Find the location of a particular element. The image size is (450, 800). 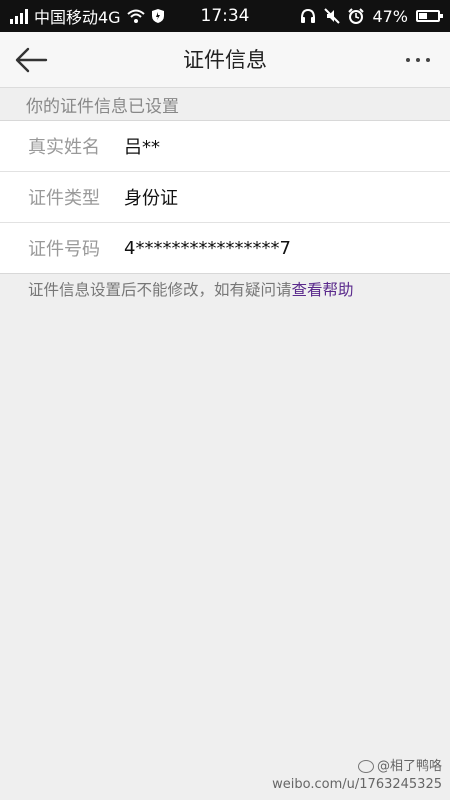

info-note: 证件信息设置后不能修改，如有疑问请查看帮助 is located at coordinates (191, 289).